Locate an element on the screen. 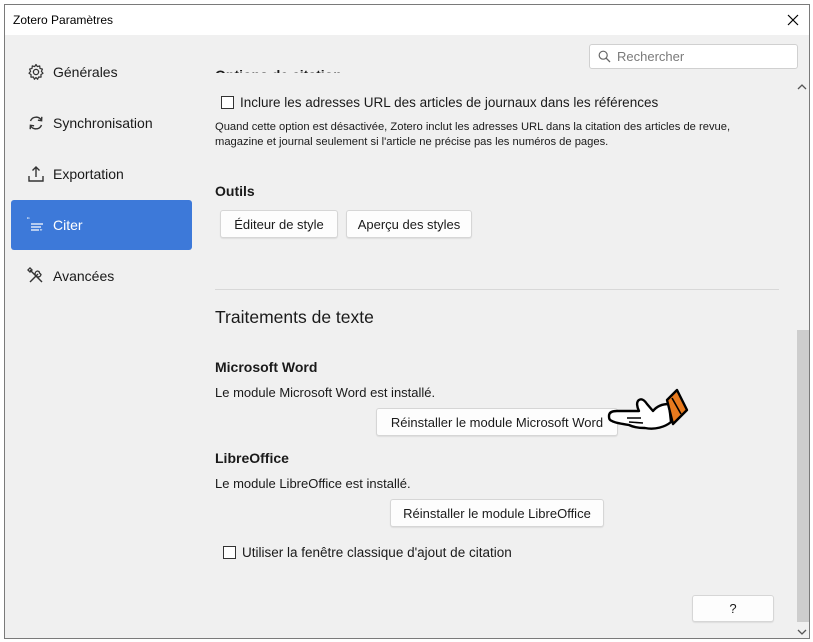 This screenshot has height=642, width=813. tools-icon is located at coordinates (36, 276).